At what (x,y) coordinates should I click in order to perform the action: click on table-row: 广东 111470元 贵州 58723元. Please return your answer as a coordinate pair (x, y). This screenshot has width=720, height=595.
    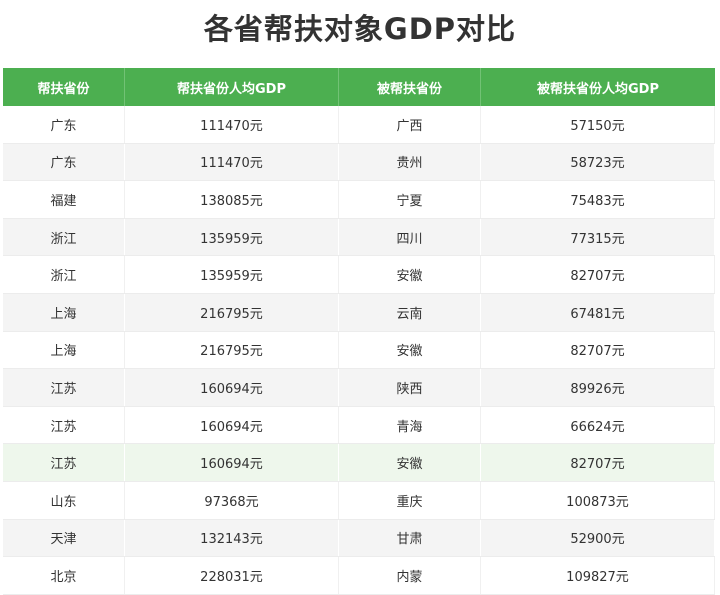
    Looking at the image, I should click on (359, 162).